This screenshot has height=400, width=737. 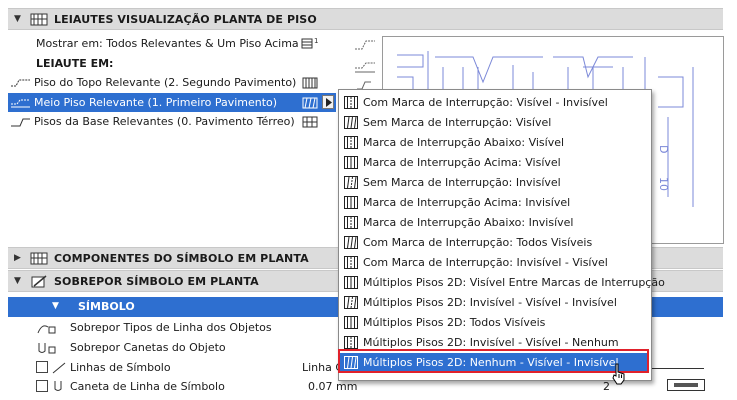 I want to click on preview-label-ten: 10, so click(x=663, y=184).